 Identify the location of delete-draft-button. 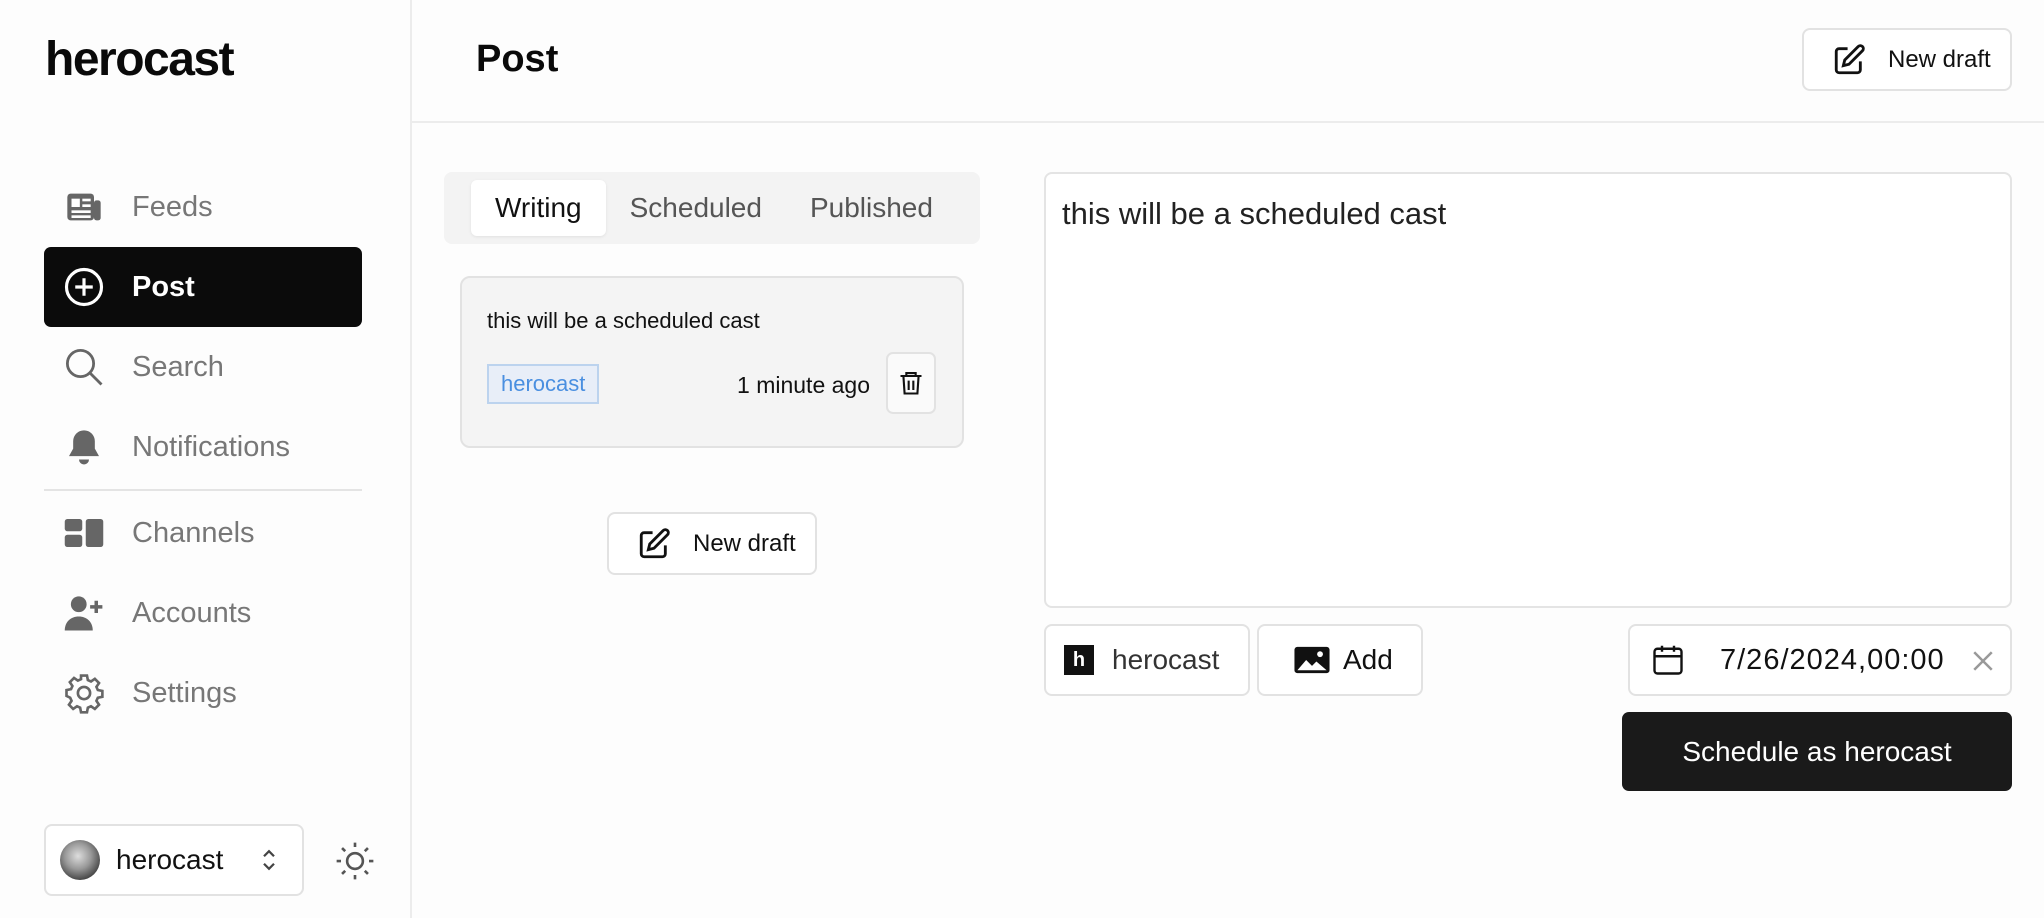
(911, 383).